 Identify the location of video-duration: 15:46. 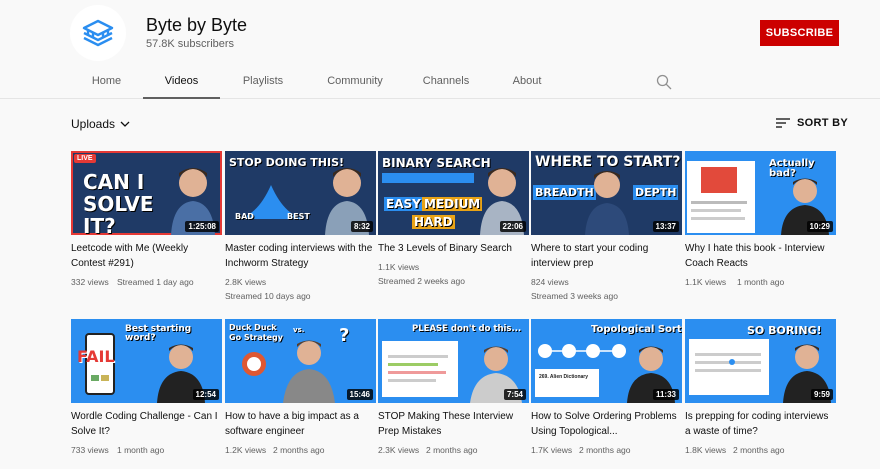
(359, 394).